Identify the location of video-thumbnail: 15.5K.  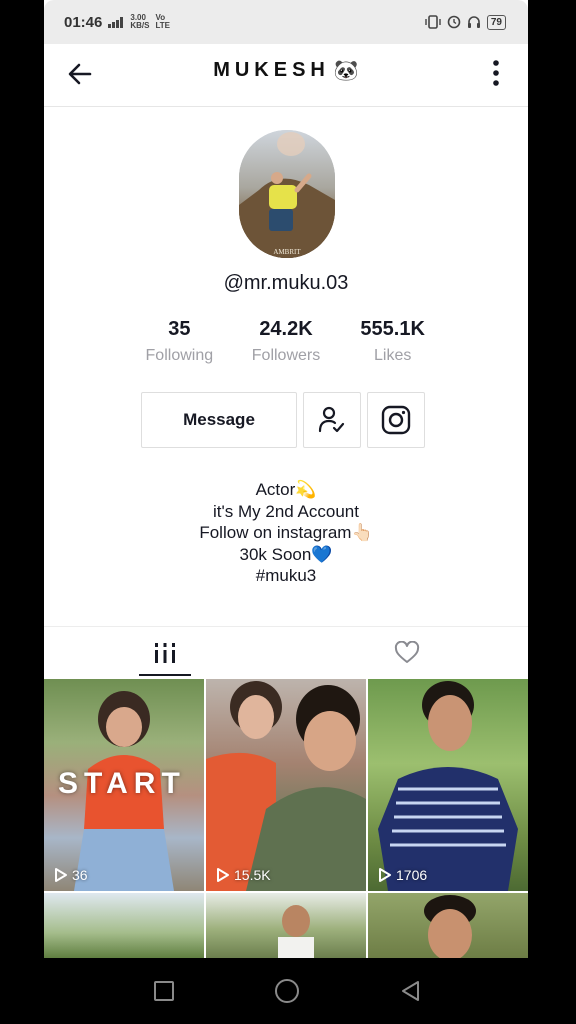
(286, 785).